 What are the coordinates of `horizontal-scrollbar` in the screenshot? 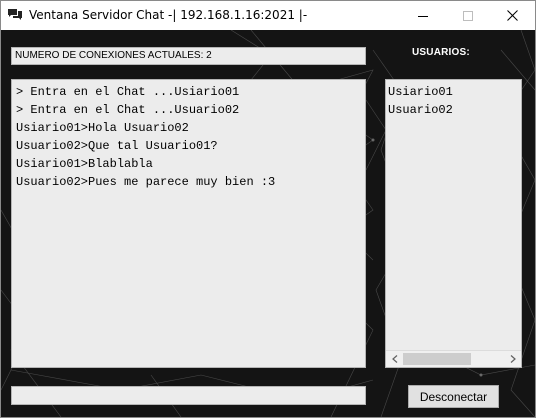 It's located at (453, 358).